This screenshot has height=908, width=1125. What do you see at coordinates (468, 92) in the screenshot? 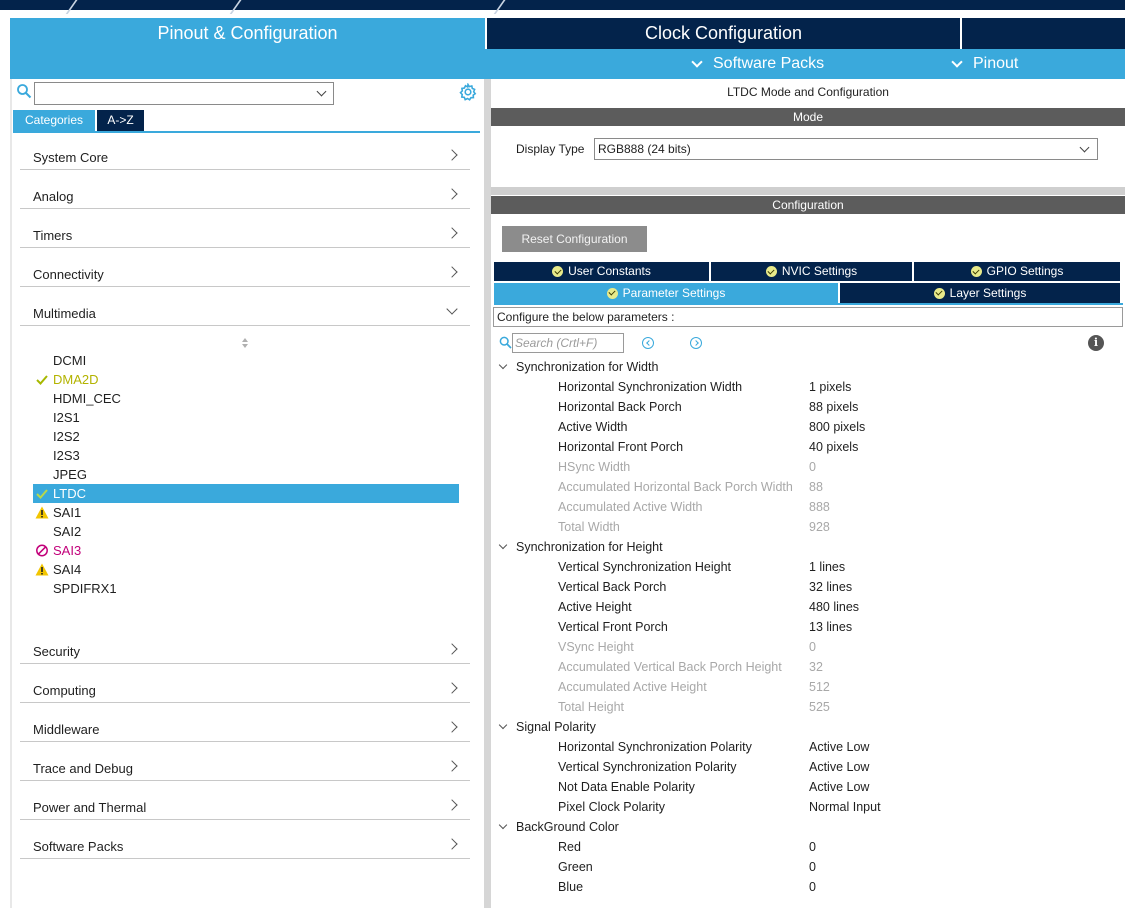
I see `gear-icon` at bounding box center [468, 92].